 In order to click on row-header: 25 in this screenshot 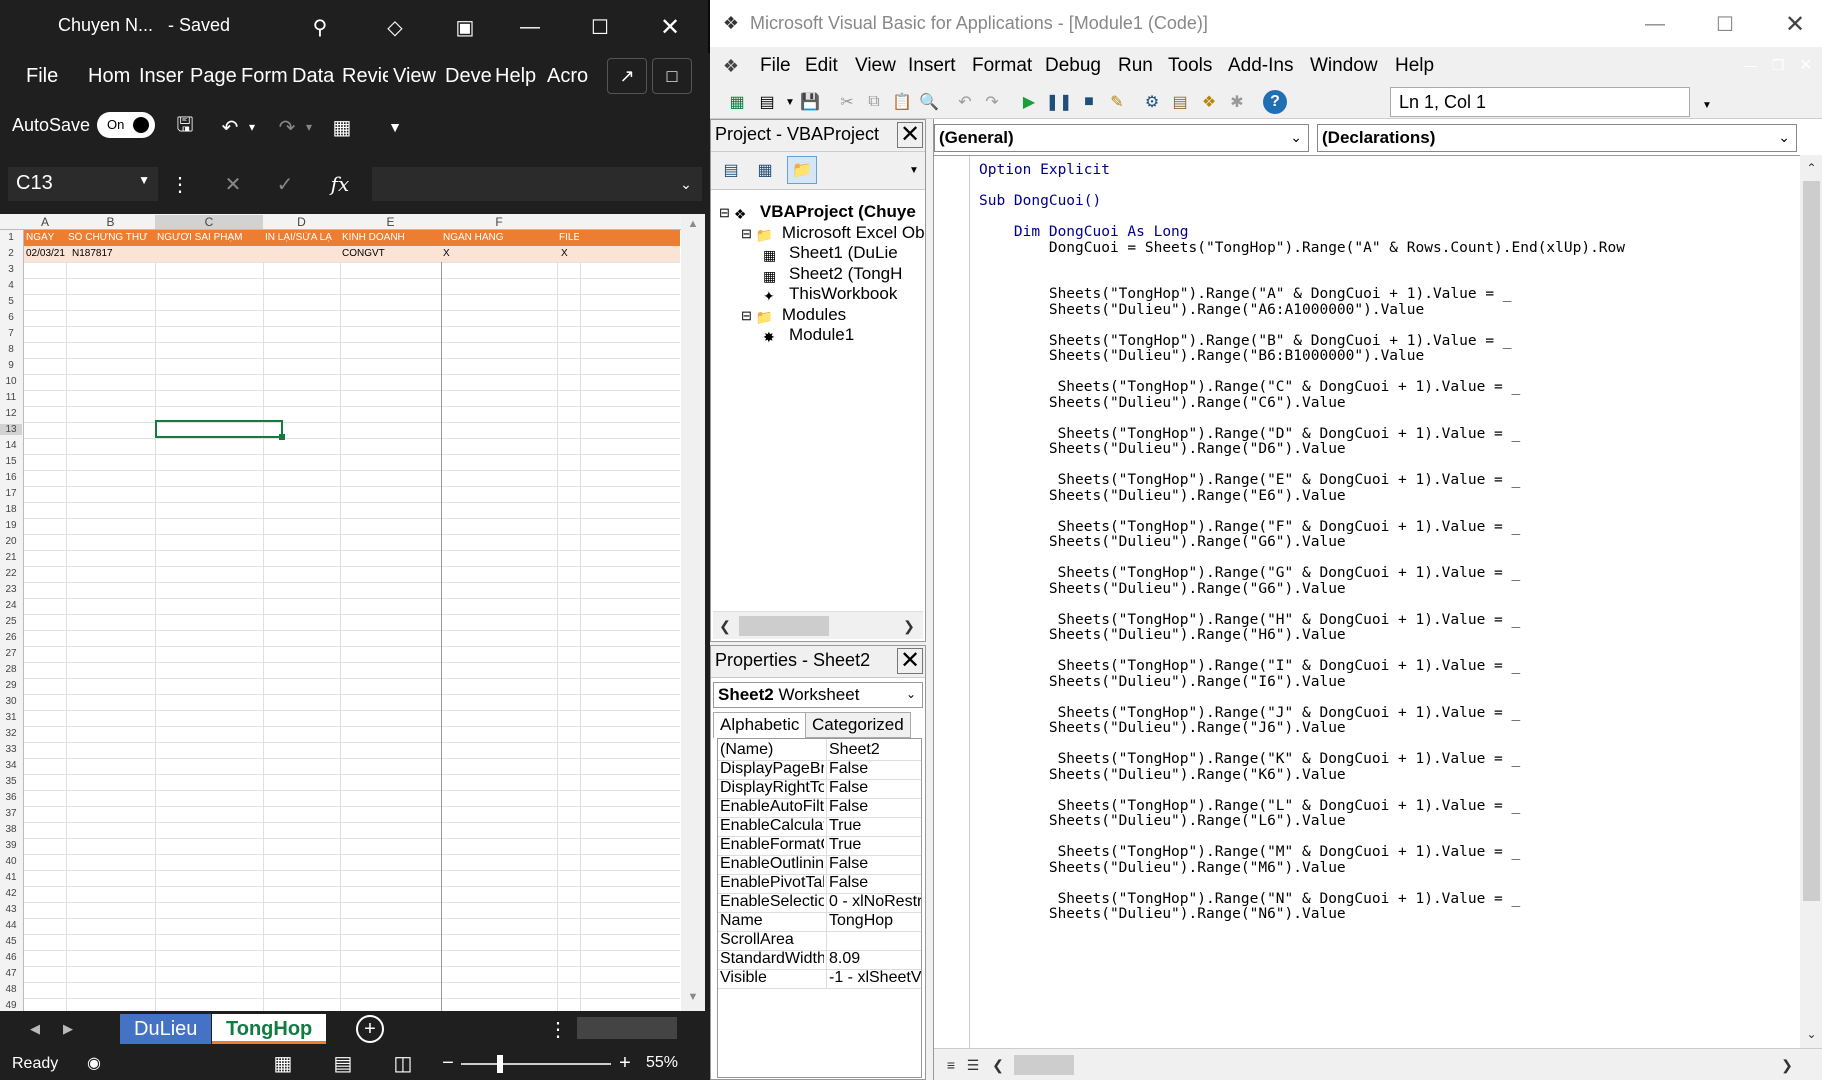, I will do `click(11, 621)`.